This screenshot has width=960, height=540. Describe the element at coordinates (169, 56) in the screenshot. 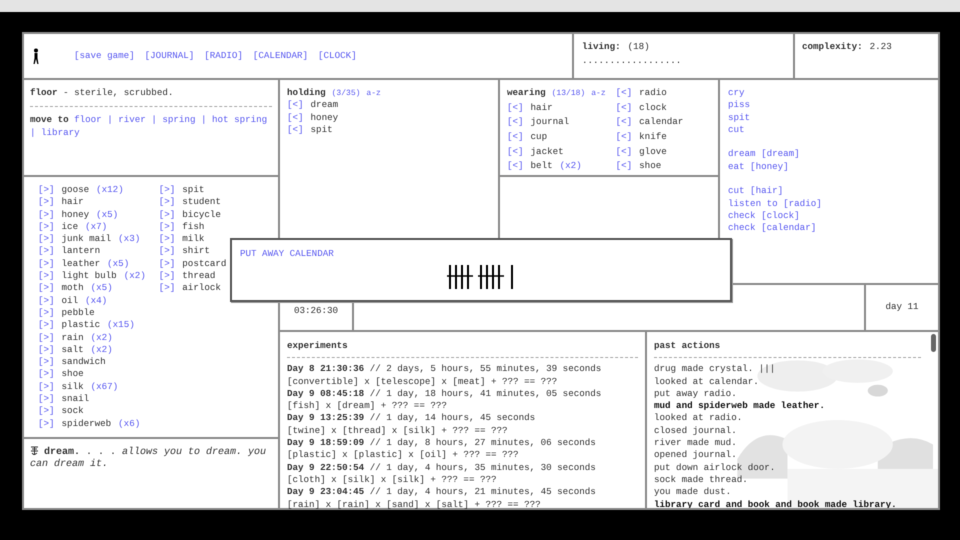

I see `nav-link: [JOURNAL]` at that location.